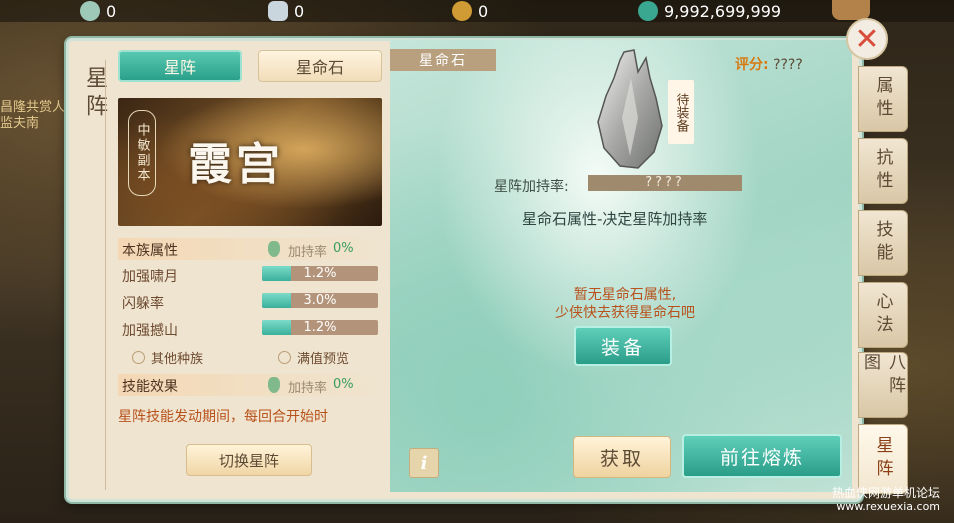  I want to click on close-button: ✕, so click(867, 39).